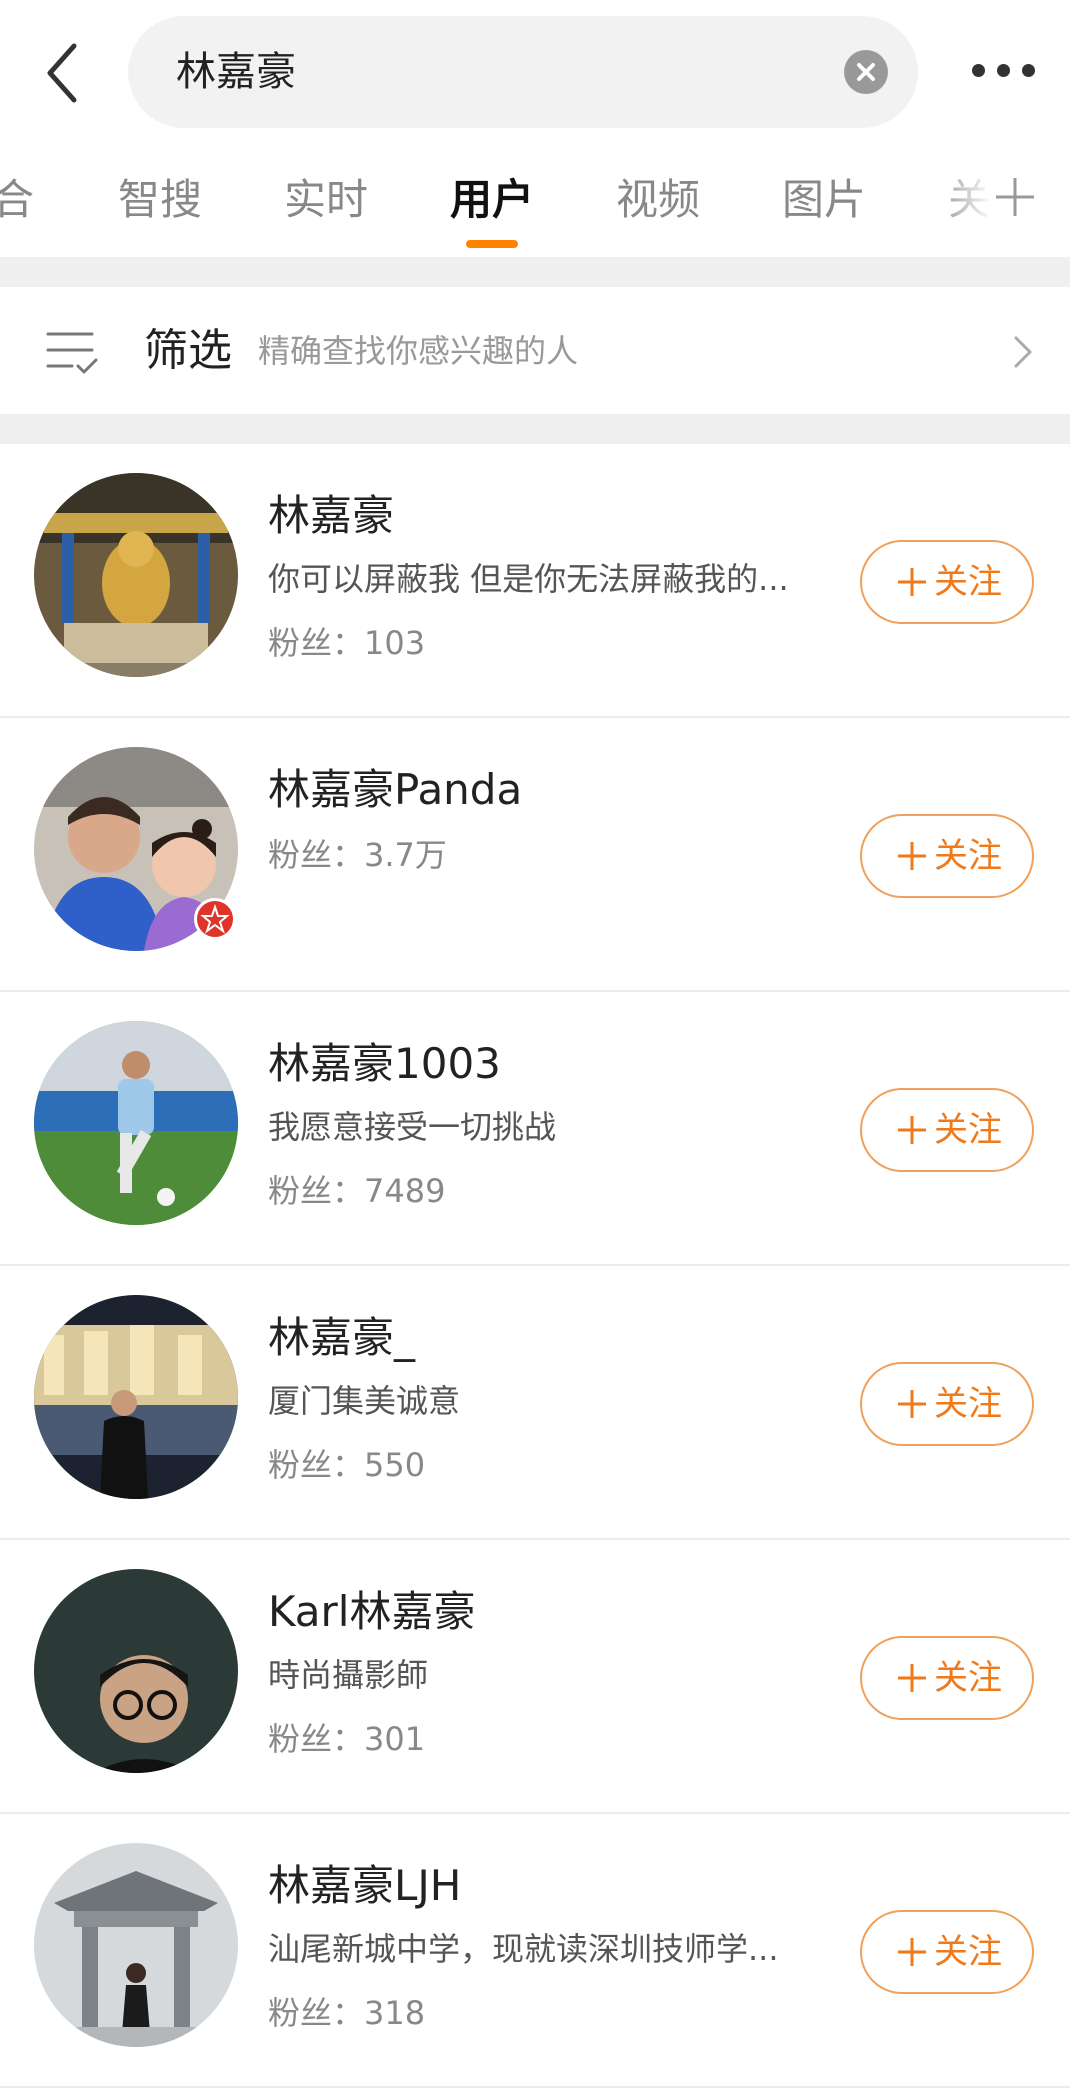  I want to click on user-fans: 粉丝：550, so click(346, 1463).